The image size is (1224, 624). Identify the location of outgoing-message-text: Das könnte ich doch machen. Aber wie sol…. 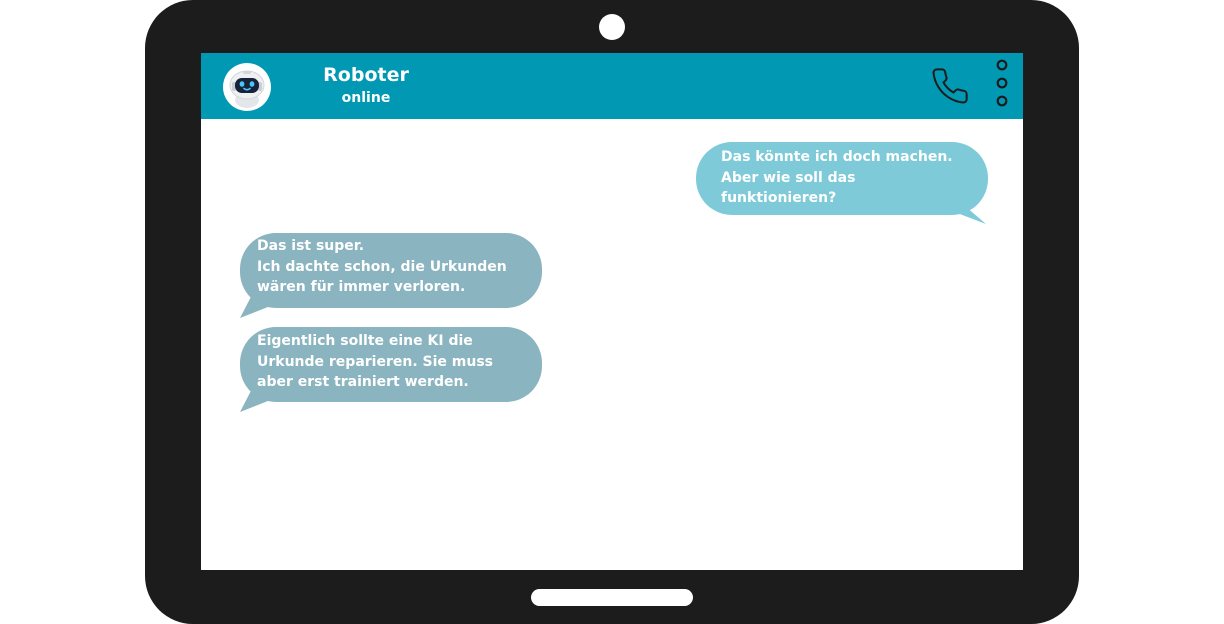
(837, 177).